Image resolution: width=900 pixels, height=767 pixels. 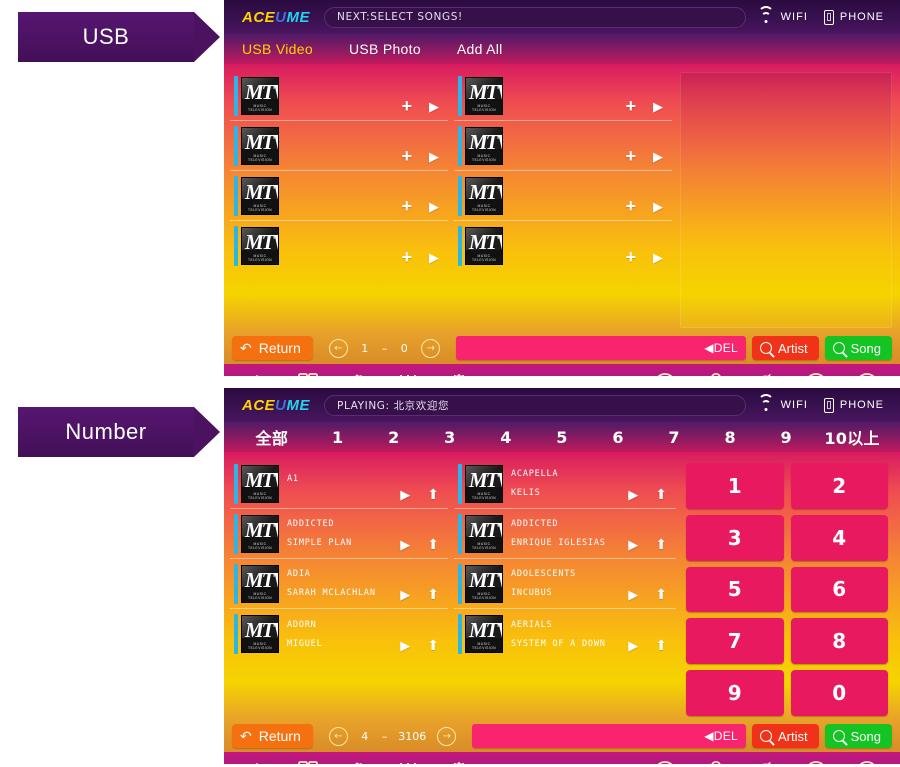 I want to click on tab-6: 6, so click(x=618, y=437).